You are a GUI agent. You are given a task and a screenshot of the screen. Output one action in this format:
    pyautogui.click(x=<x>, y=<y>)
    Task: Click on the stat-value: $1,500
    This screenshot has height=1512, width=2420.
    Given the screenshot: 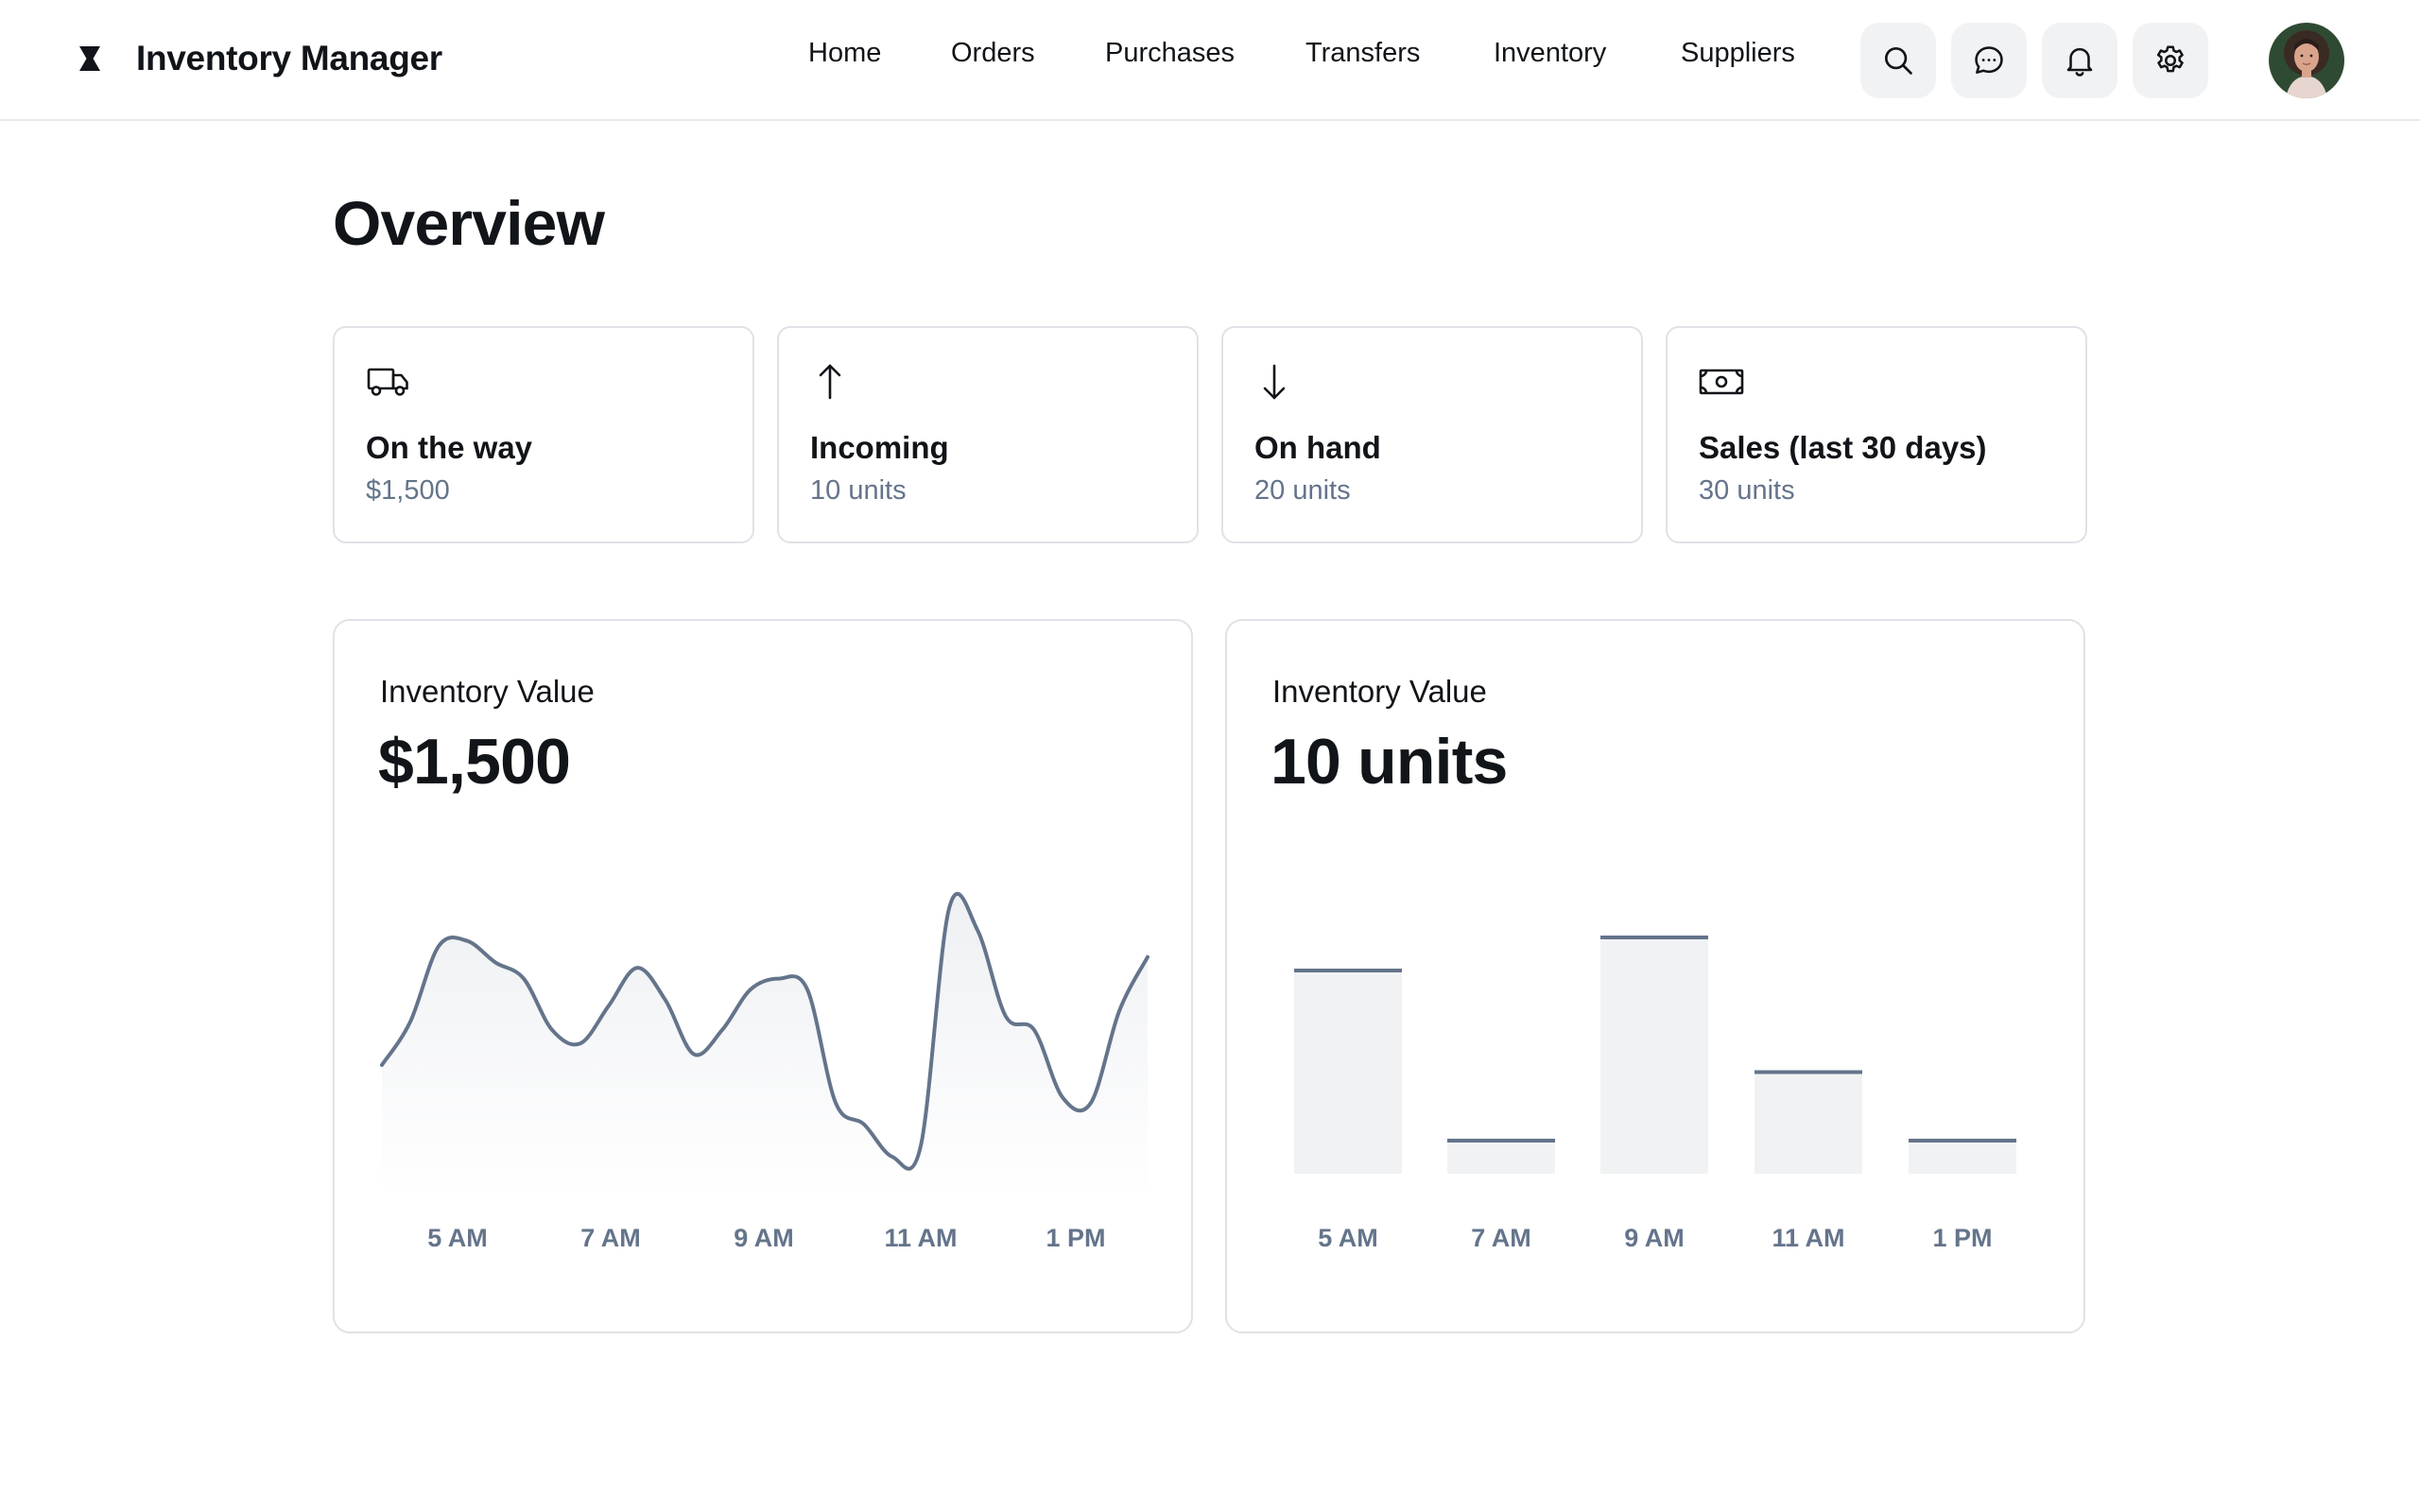 What is the action you would take?
    pyautogui.click(x=408, y=490)
    